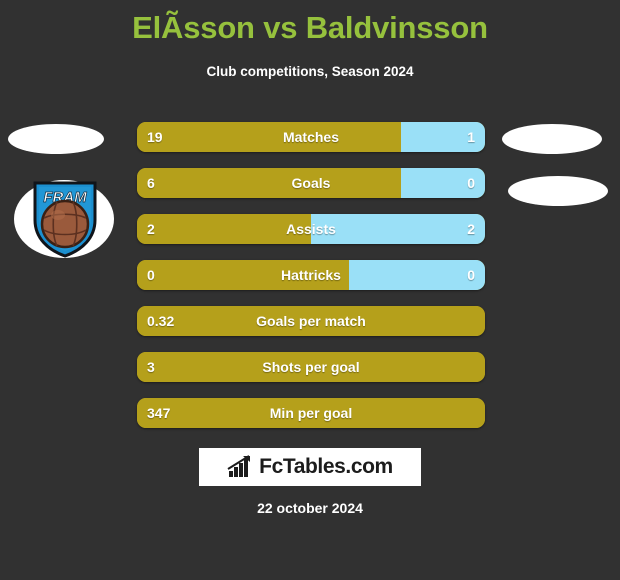 The height and width of the screenshot is (580, 620). I want to click on stat-label: Min per goal, so click(311, 413).